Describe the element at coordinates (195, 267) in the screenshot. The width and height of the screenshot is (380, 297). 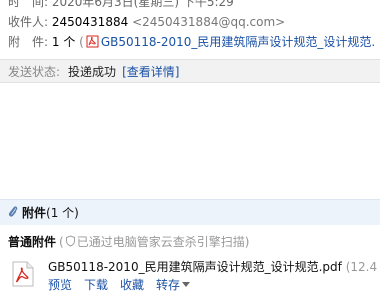
I see `file-name-text: GB50118-2010_民用建筑隔声设计规范_设计规范.pdf` at that location.